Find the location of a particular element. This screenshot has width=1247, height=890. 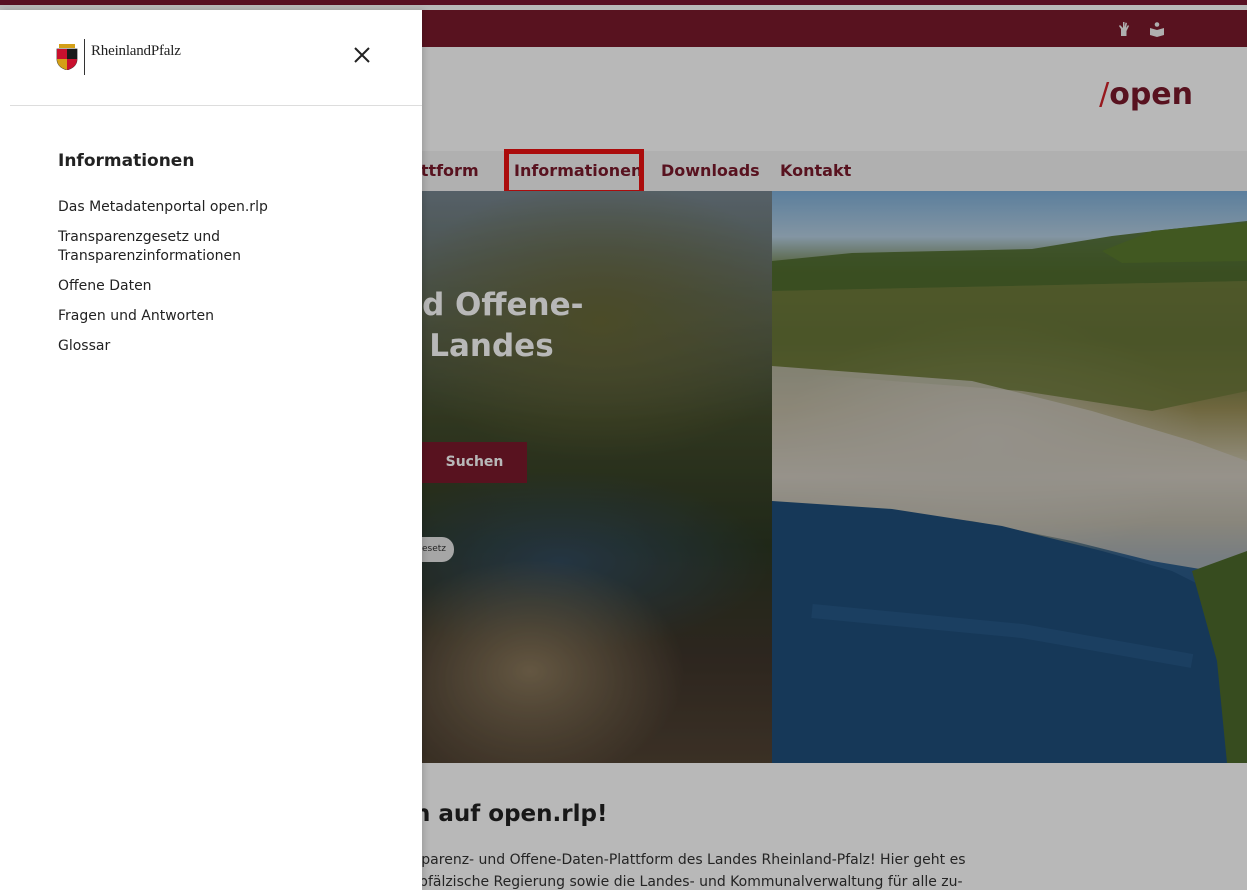

drawer-link-offene-daten: Offene Daten is located at coordinates (223, 286).